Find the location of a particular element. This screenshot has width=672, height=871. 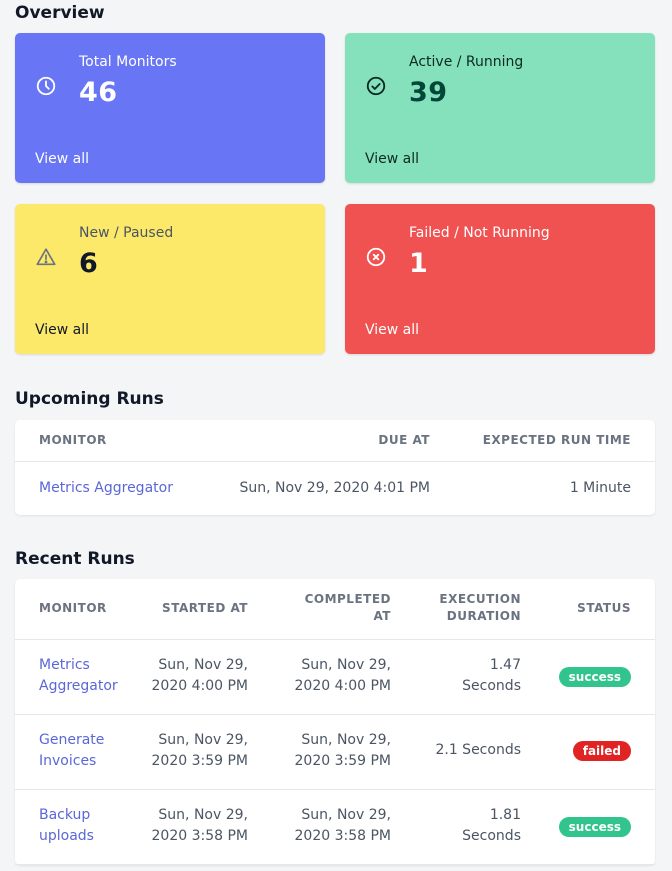

monitor-link: Backup uploads is located at coordinates (66, 826).